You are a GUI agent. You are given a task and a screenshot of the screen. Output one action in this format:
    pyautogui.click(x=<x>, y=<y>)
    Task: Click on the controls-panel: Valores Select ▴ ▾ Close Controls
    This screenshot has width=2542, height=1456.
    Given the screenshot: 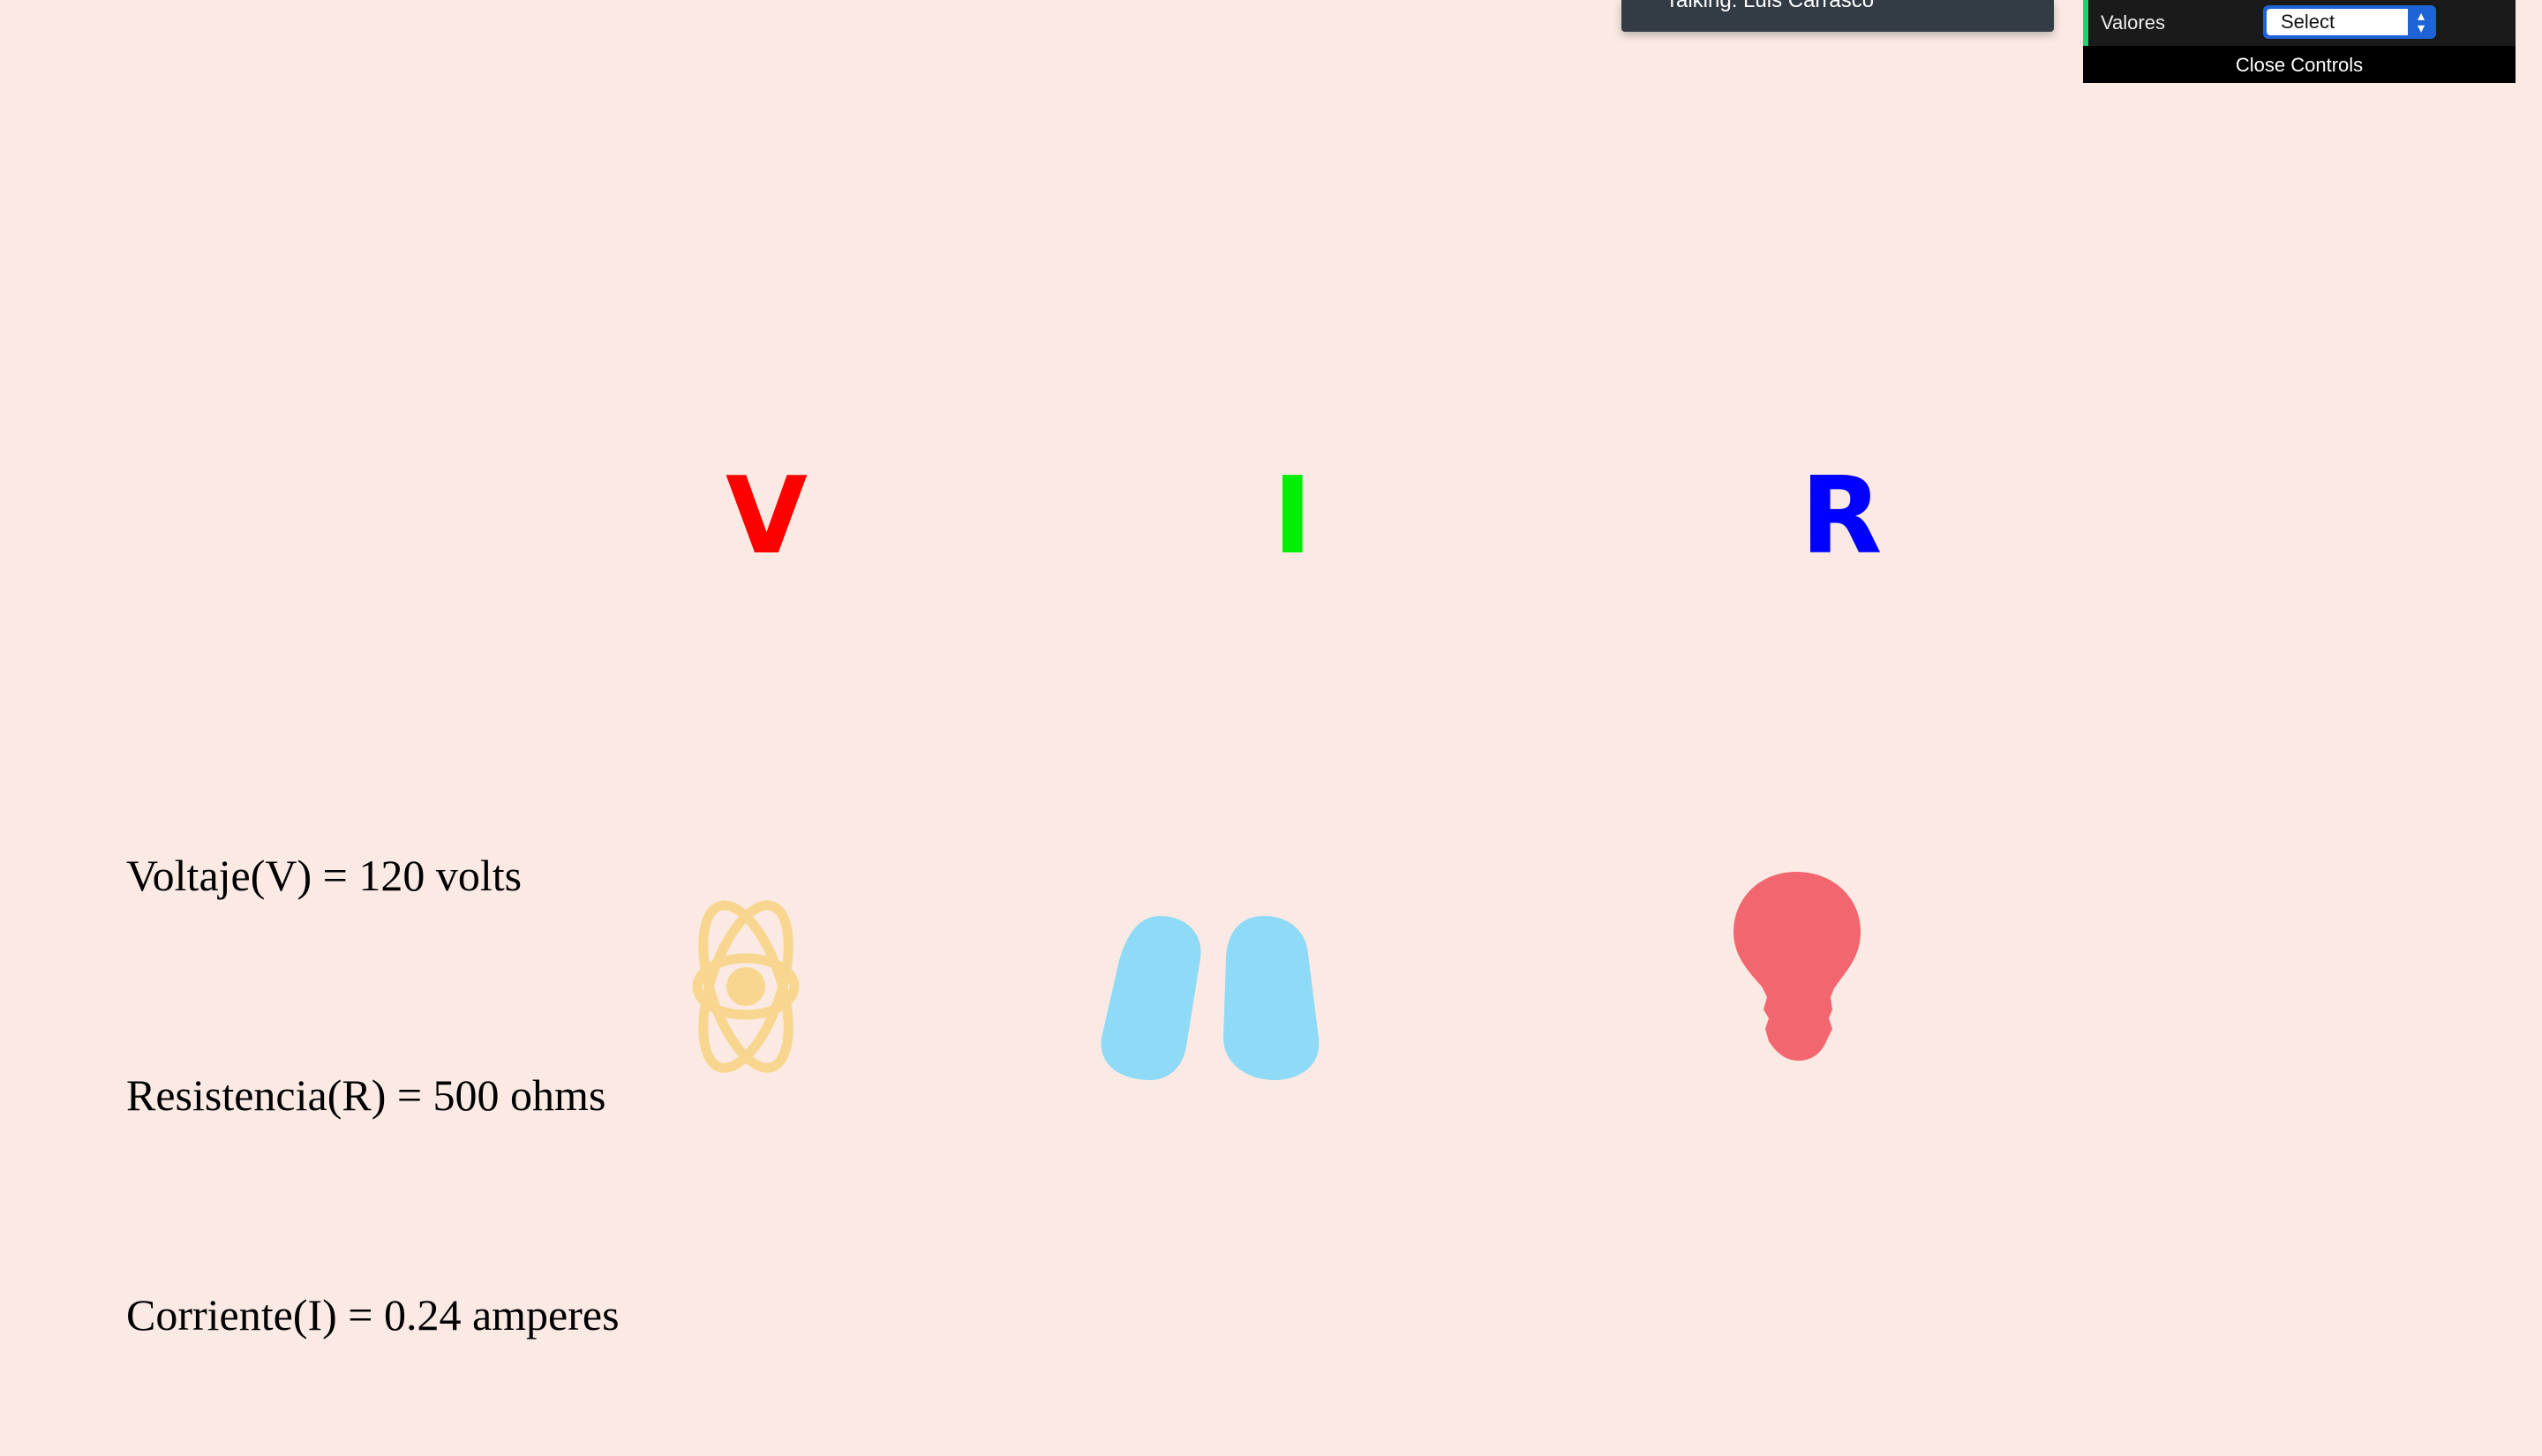 What is the action you would take?
    pyautogui.click(x=2299, y=41)
    